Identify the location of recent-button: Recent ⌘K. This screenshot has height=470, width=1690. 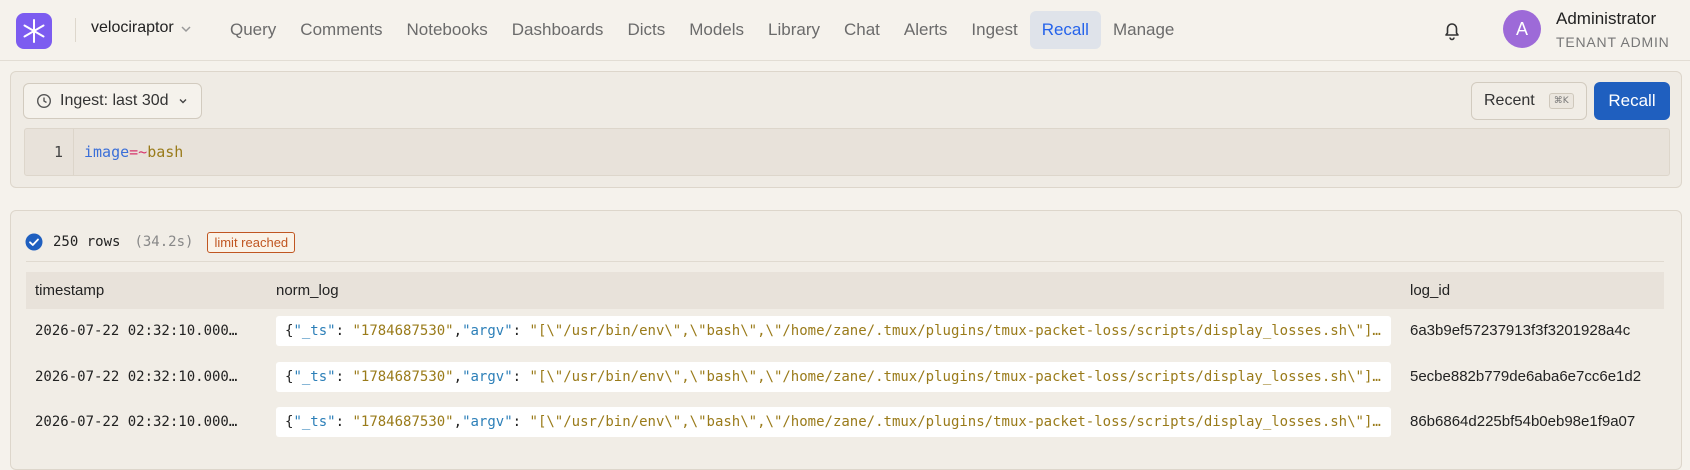
(1529, 101).